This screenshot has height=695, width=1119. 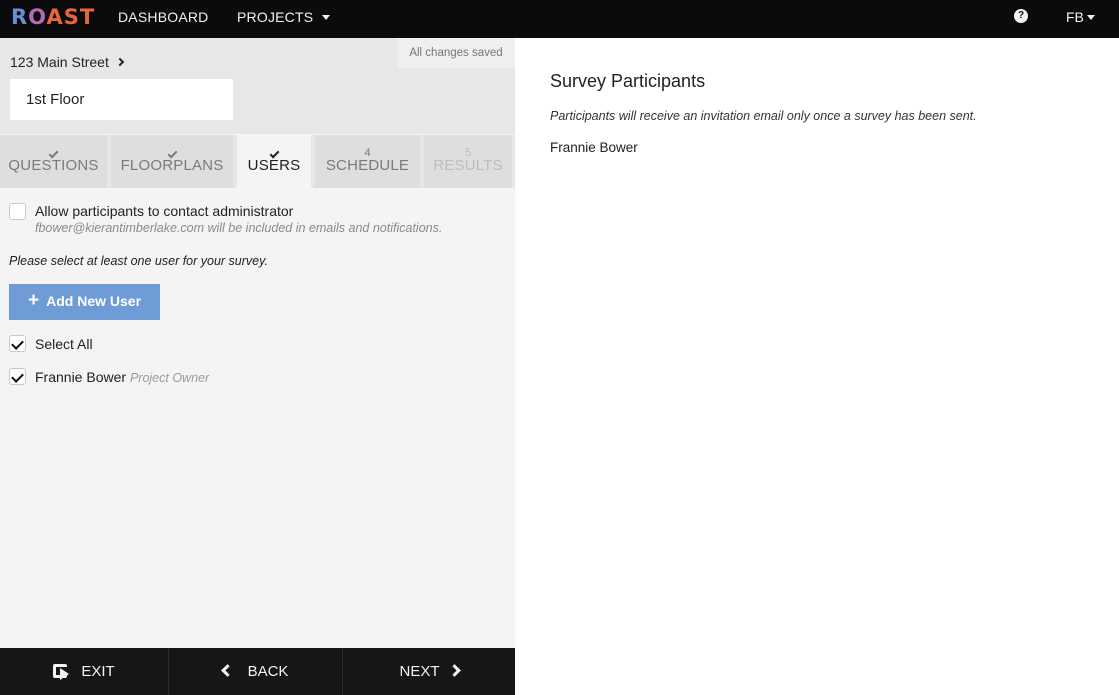 I want to click on tab-users: USERS, so click(x=274, y=161).